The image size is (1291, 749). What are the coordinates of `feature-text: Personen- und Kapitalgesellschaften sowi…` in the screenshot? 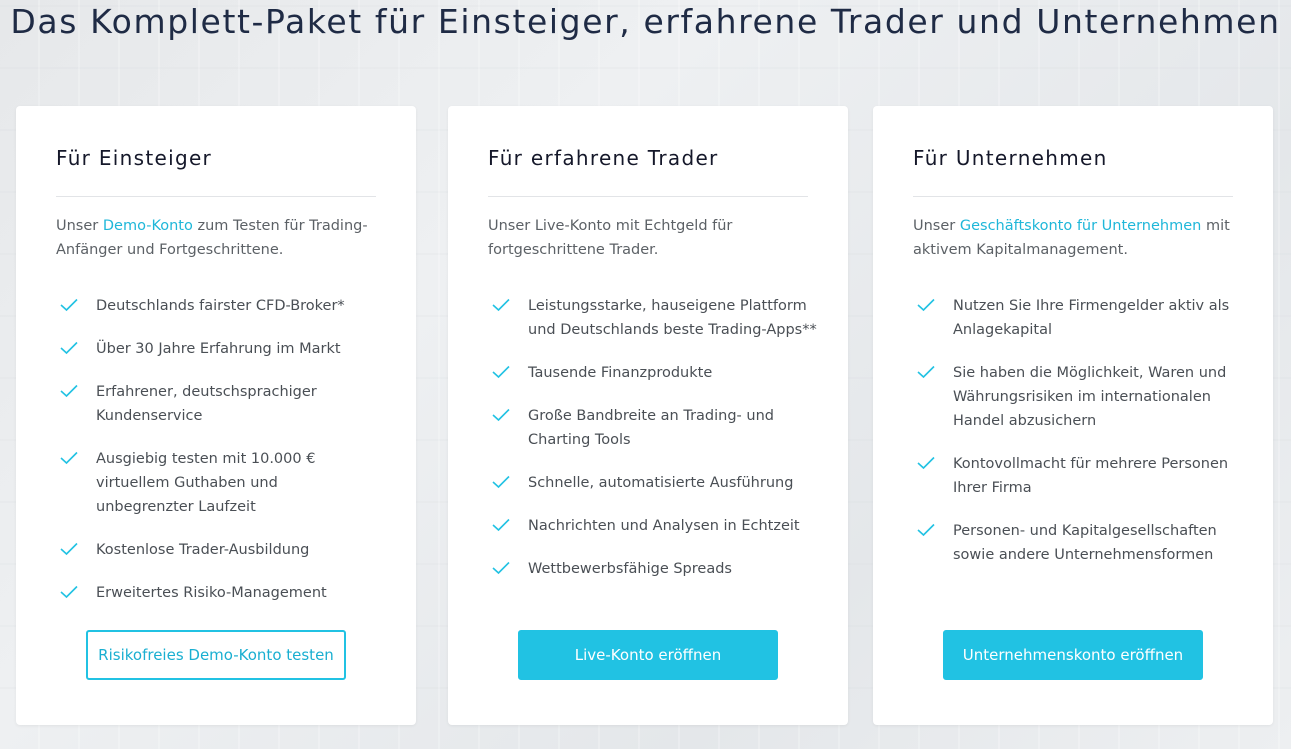 It's located at (1085, 543).